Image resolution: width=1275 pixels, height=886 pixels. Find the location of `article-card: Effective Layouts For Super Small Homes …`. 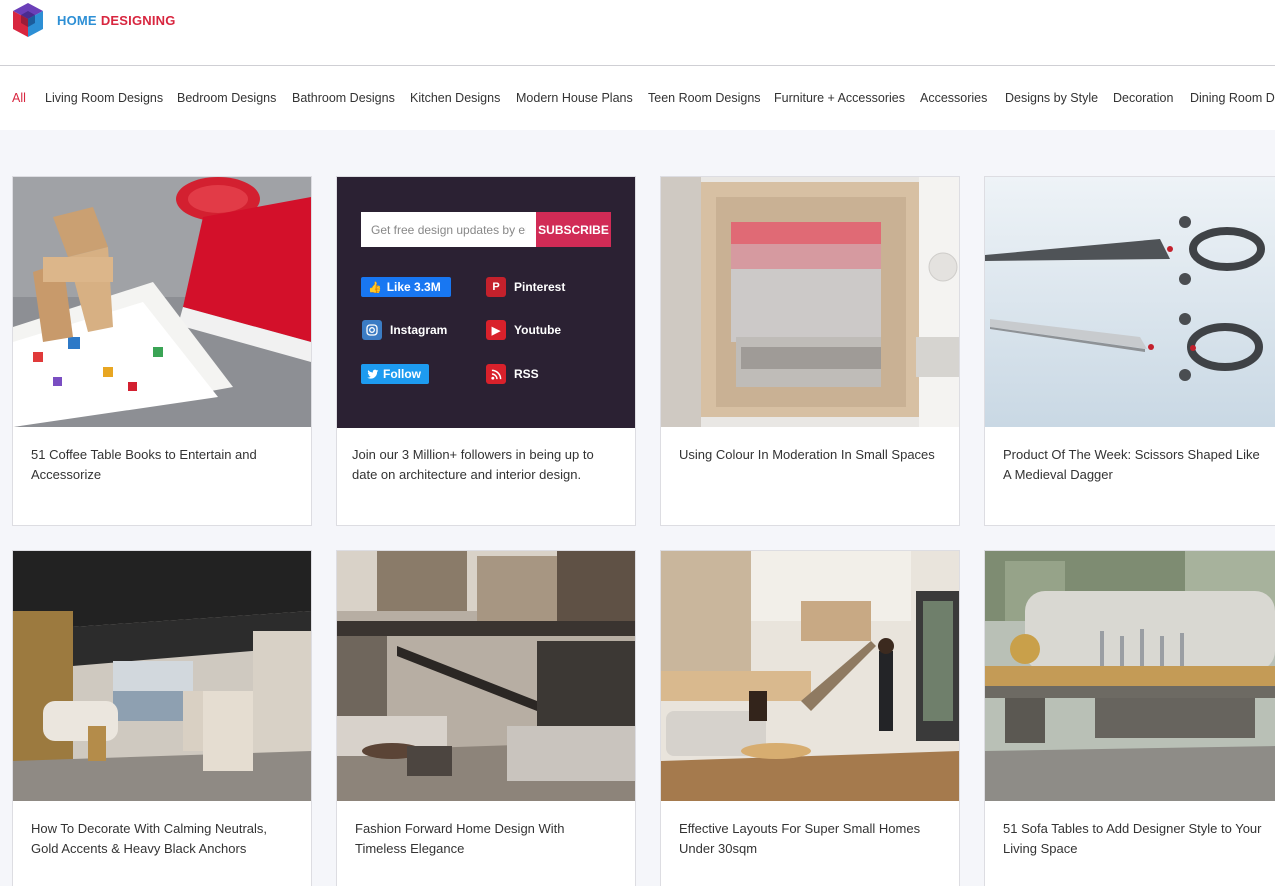

article-card: Effective Layouts For Super Small Homes … is located at coordinates (810, 718).